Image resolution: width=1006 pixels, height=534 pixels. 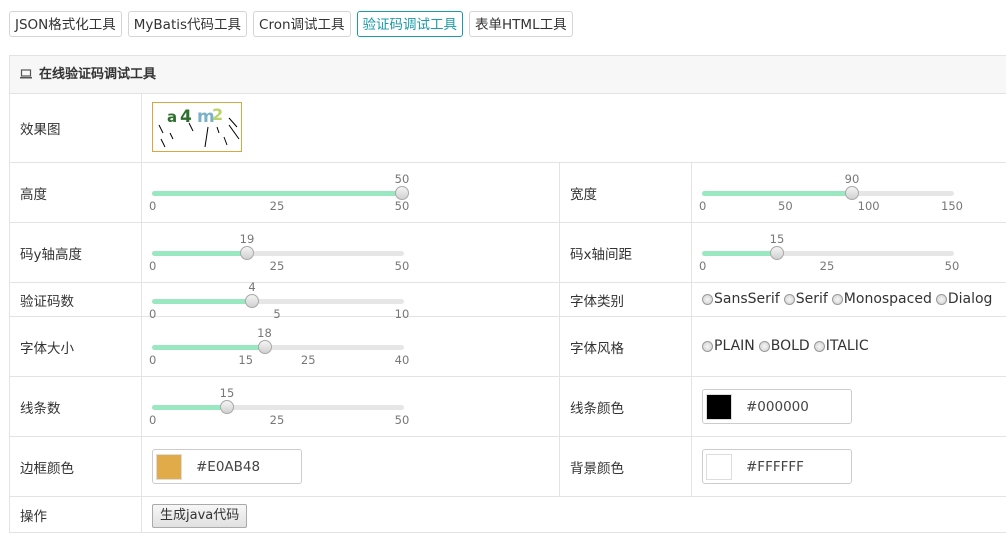 I want to click on font-style-radios: PLAIN BOLD ITALIC, so click(x=787, y=346).